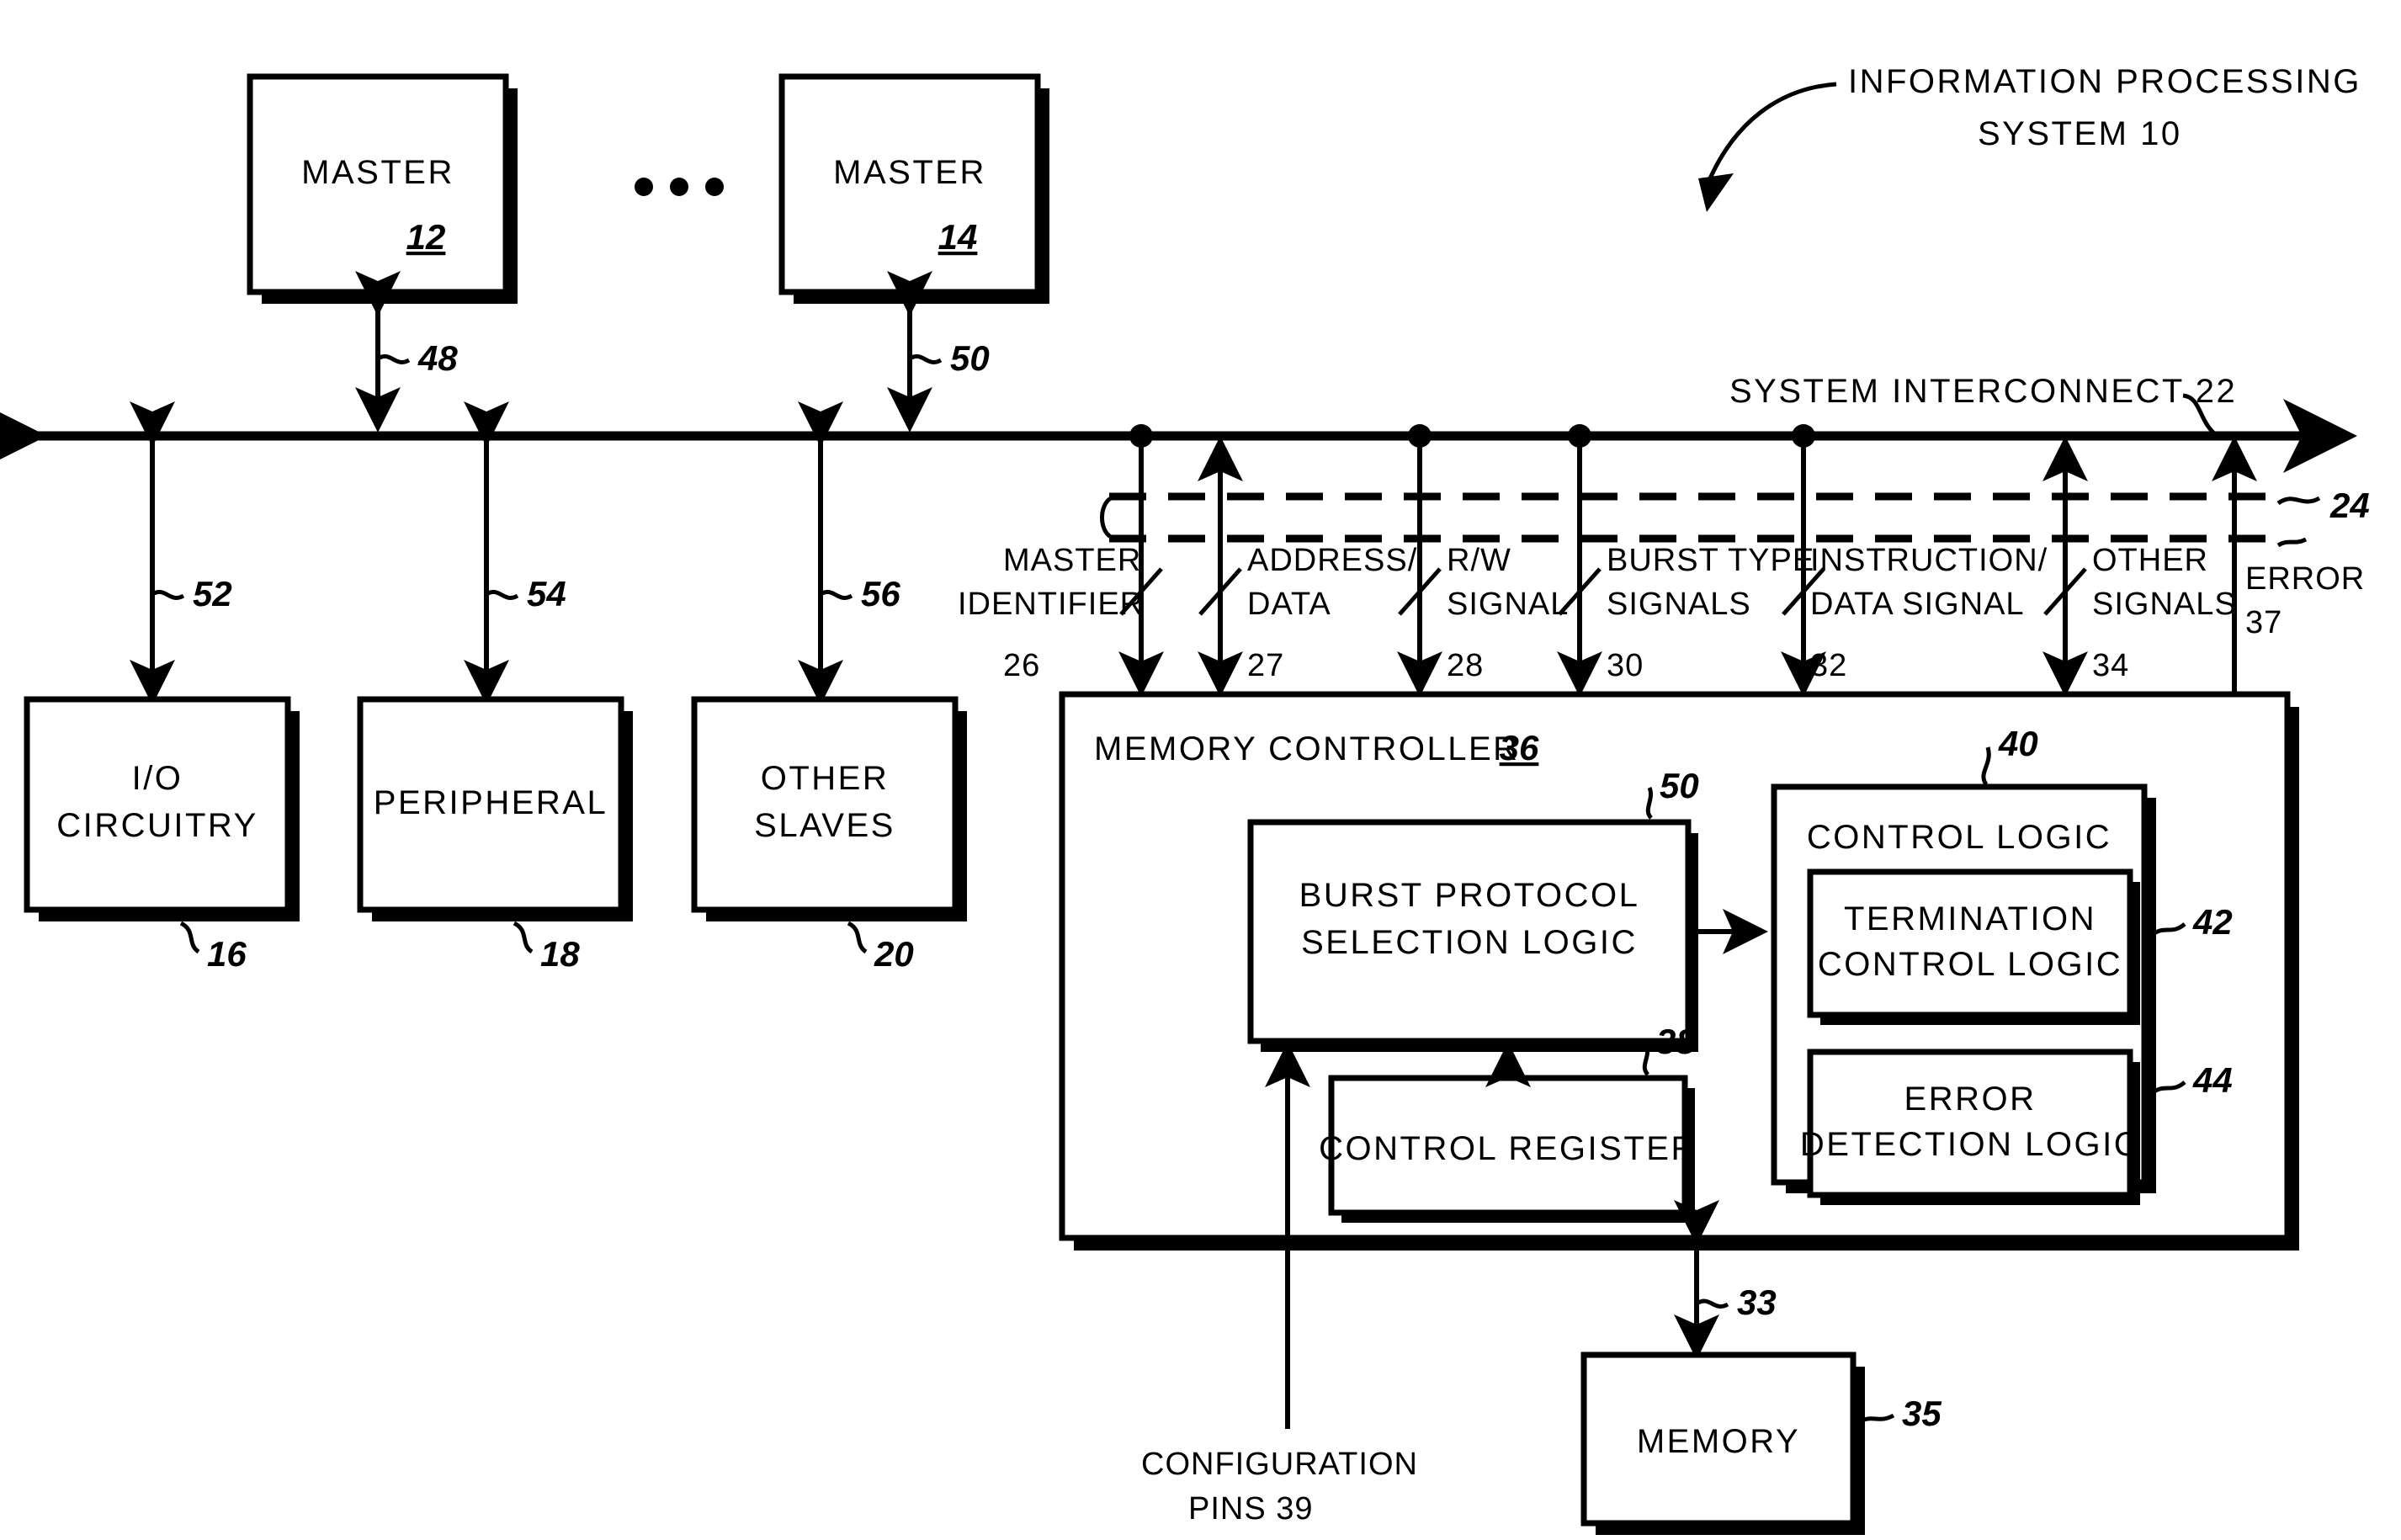 This screenshot has width=2401, height=1540. I want to click on figure-title-leader, so click(1772, 131).